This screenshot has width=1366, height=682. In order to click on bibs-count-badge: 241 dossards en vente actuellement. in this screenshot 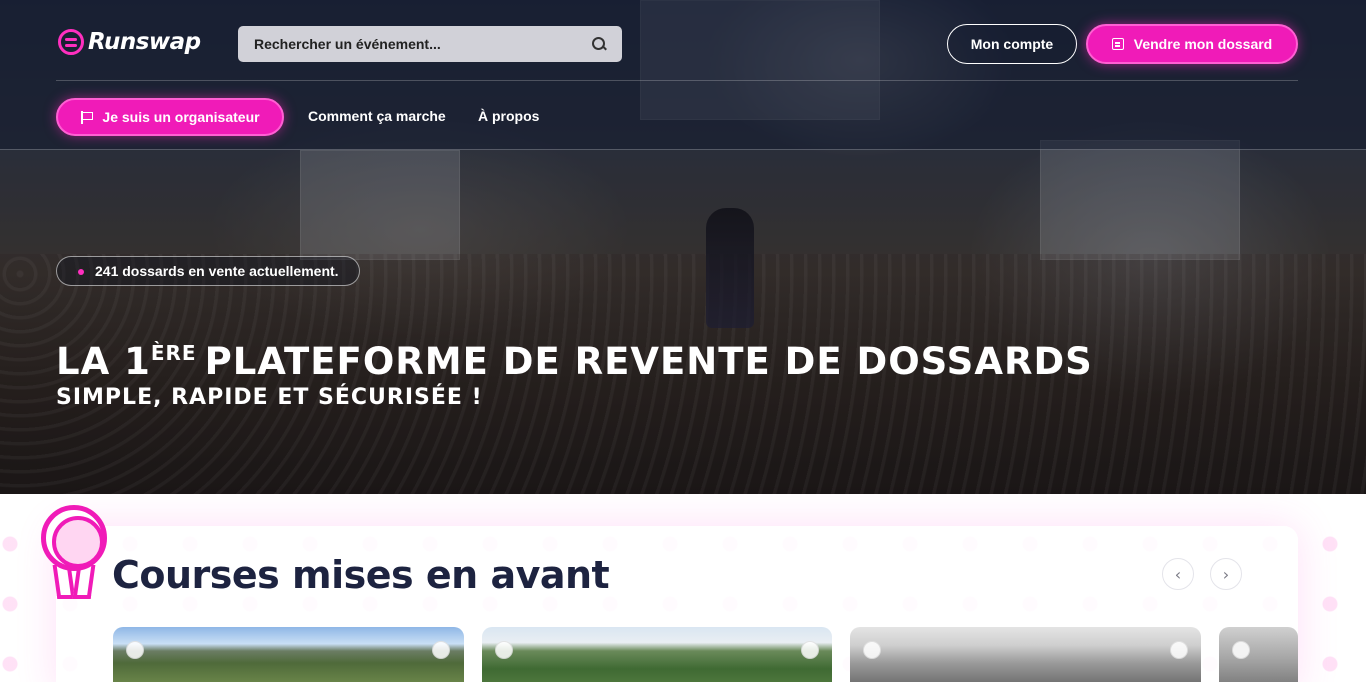, I will do `click(208, 271)`.